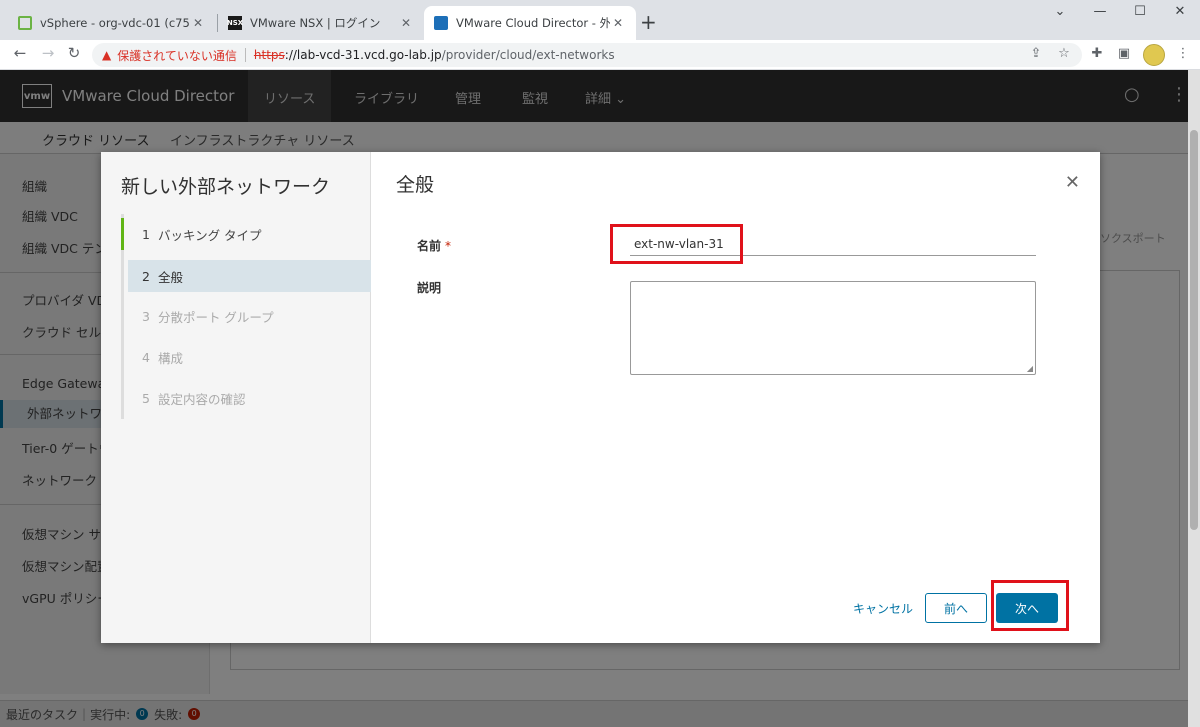  Describe the element at coordinates (74, 53) in the screenshot. I see `reload-icon: ↻` at that location.